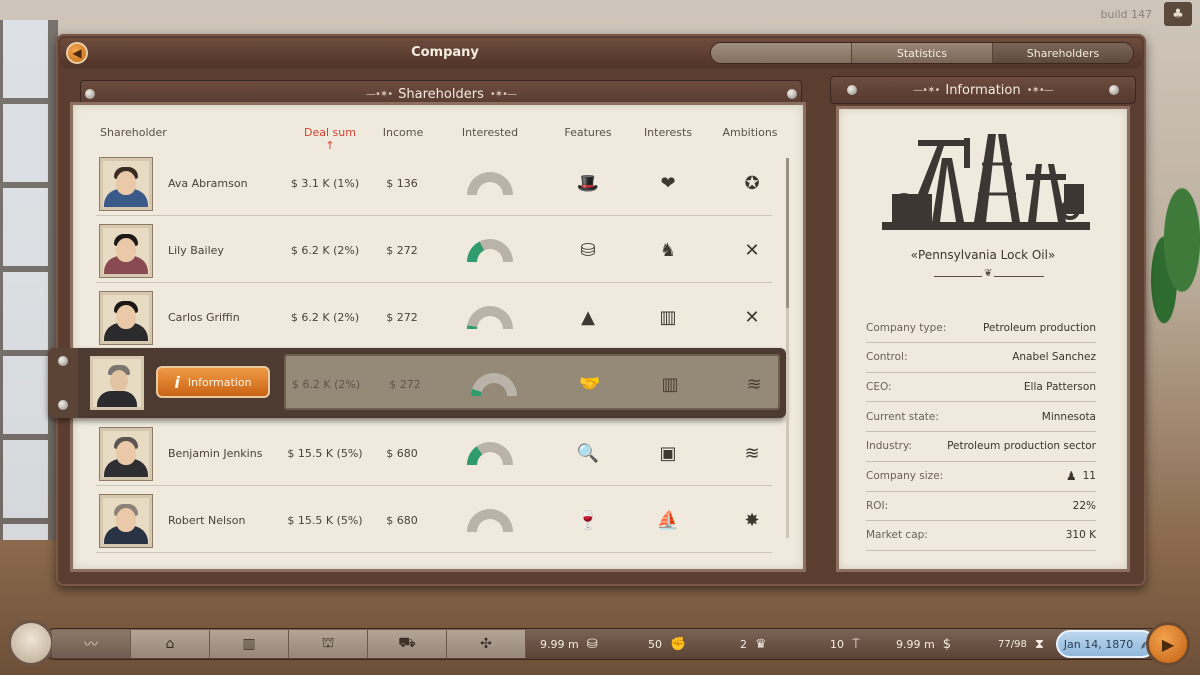  What do you see at coordinates (981, 506) in the screenshot?
I see `info-field: ROI: 22%` at bounding box center [981, 506].